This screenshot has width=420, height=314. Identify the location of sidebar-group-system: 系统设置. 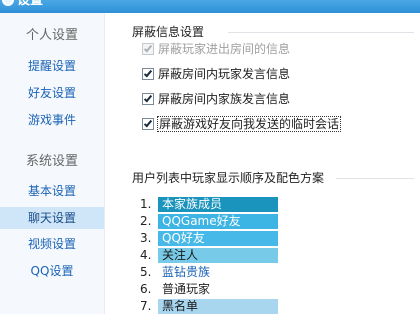
(51, 161).